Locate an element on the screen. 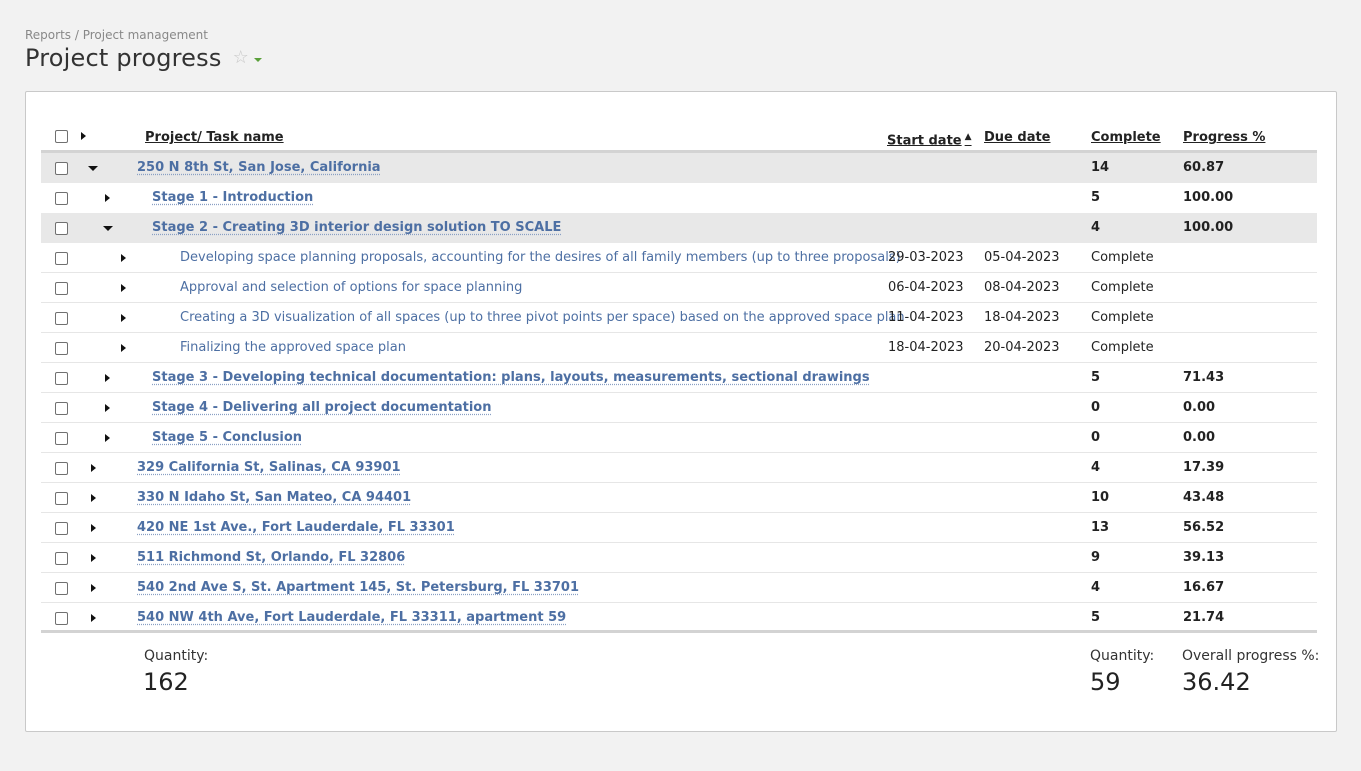  title-row: Project progress ☆ is located at coordinates (143, 58).